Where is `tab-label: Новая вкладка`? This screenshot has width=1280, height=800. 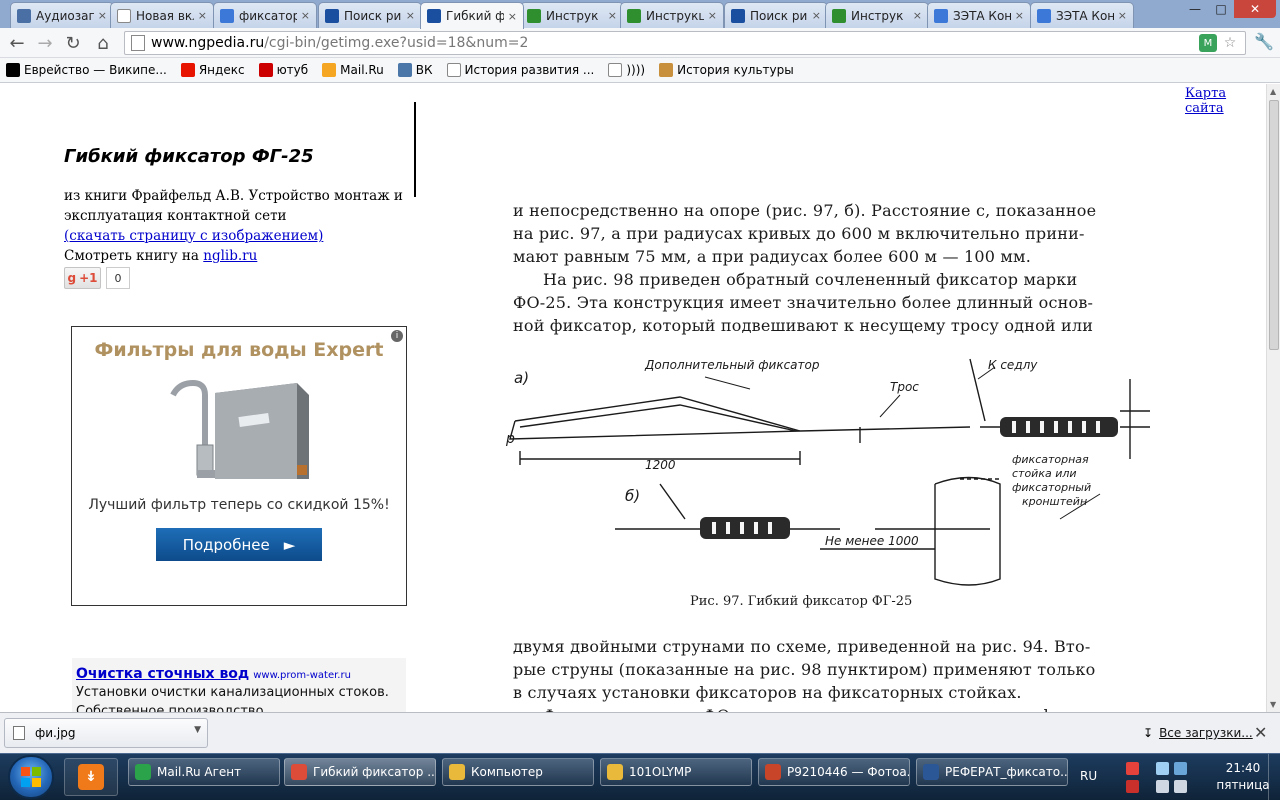 tab-label: Новая вкладка is located at coordinates (165, 15).